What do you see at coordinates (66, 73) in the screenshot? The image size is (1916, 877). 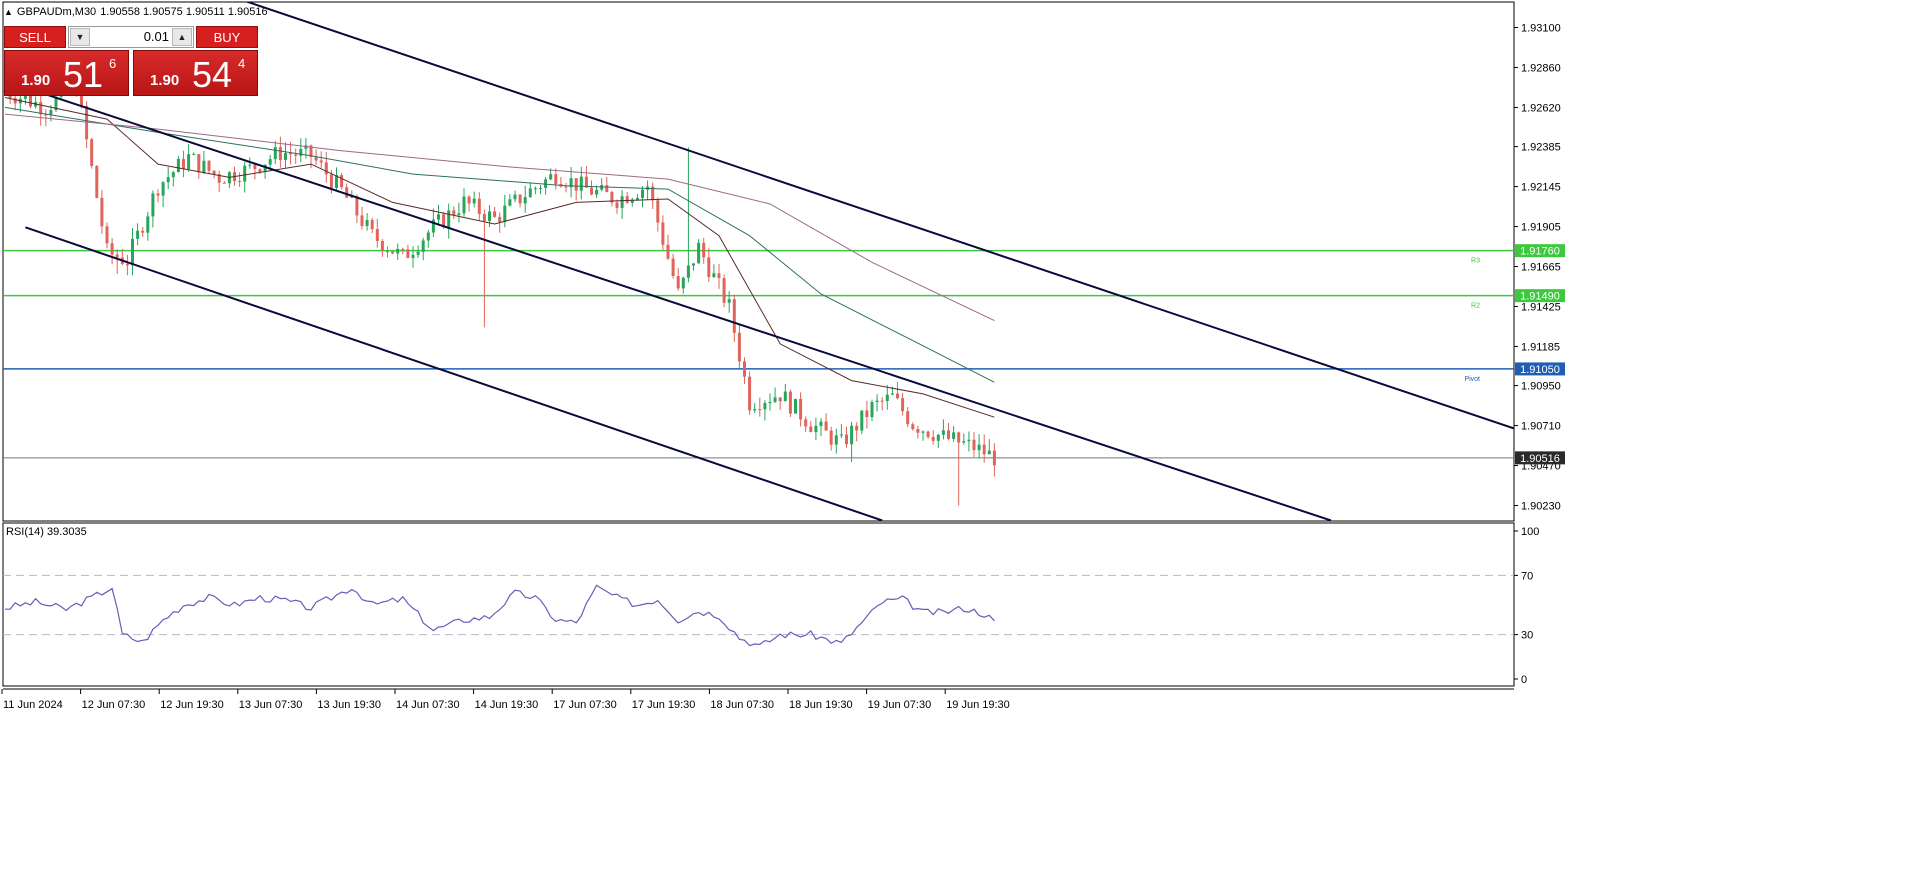 I see `sell-price-tile: 1.90 51 6` at bounding box center [66, 73].